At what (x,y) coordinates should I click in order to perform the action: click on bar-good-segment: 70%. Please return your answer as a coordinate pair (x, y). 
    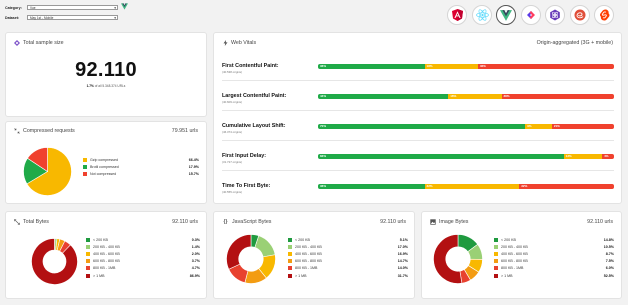
    Looking at the image, I should click on (422, 126).